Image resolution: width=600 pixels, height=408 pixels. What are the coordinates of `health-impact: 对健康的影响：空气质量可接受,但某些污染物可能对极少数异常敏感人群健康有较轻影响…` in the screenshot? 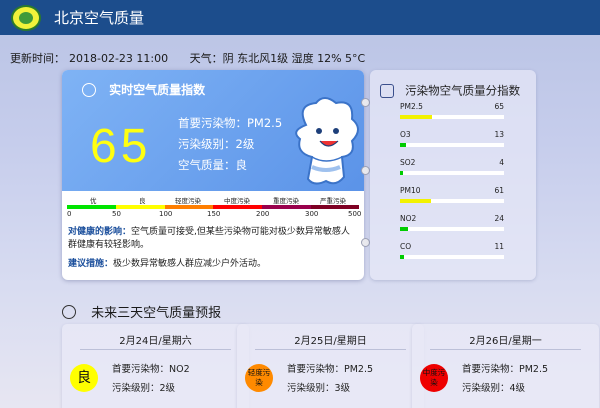 It's located at (213, 239).